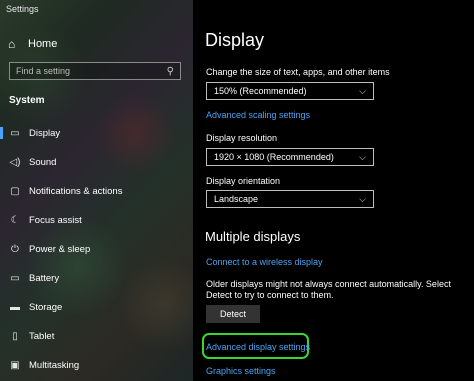 The width and height of the screenshot is (474, 381). Describe the element at coordinates (253, 236) in the screenshot. I see `multiple-displays-heading: Multiple displays` at that location.